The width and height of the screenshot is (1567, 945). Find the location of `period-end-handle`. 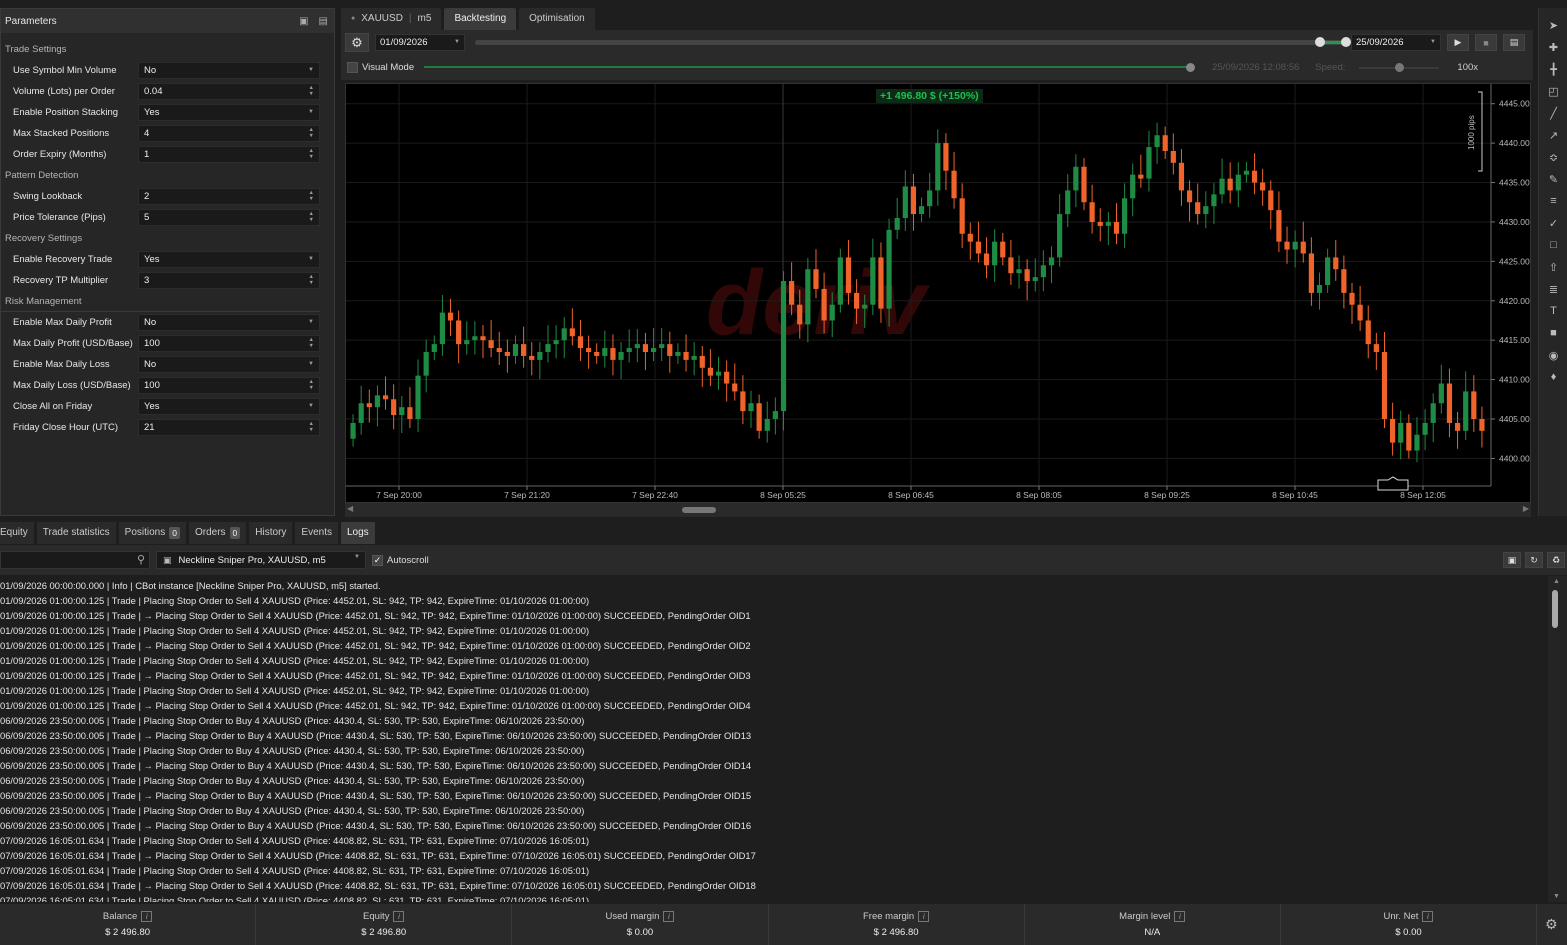

period-end-handle is located at coordinates (1346, 42).